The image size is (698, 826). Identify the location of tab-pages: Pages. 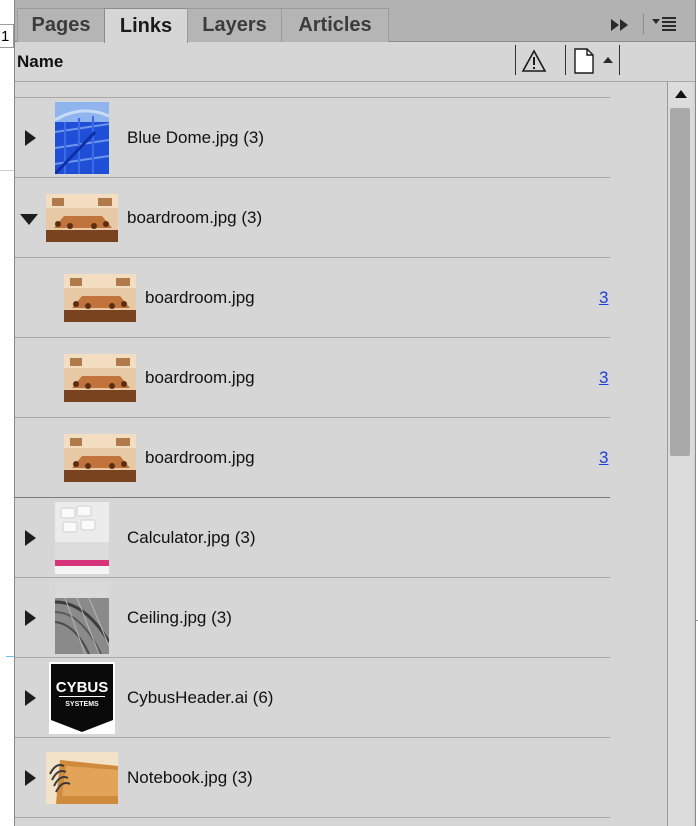
(61, 25).